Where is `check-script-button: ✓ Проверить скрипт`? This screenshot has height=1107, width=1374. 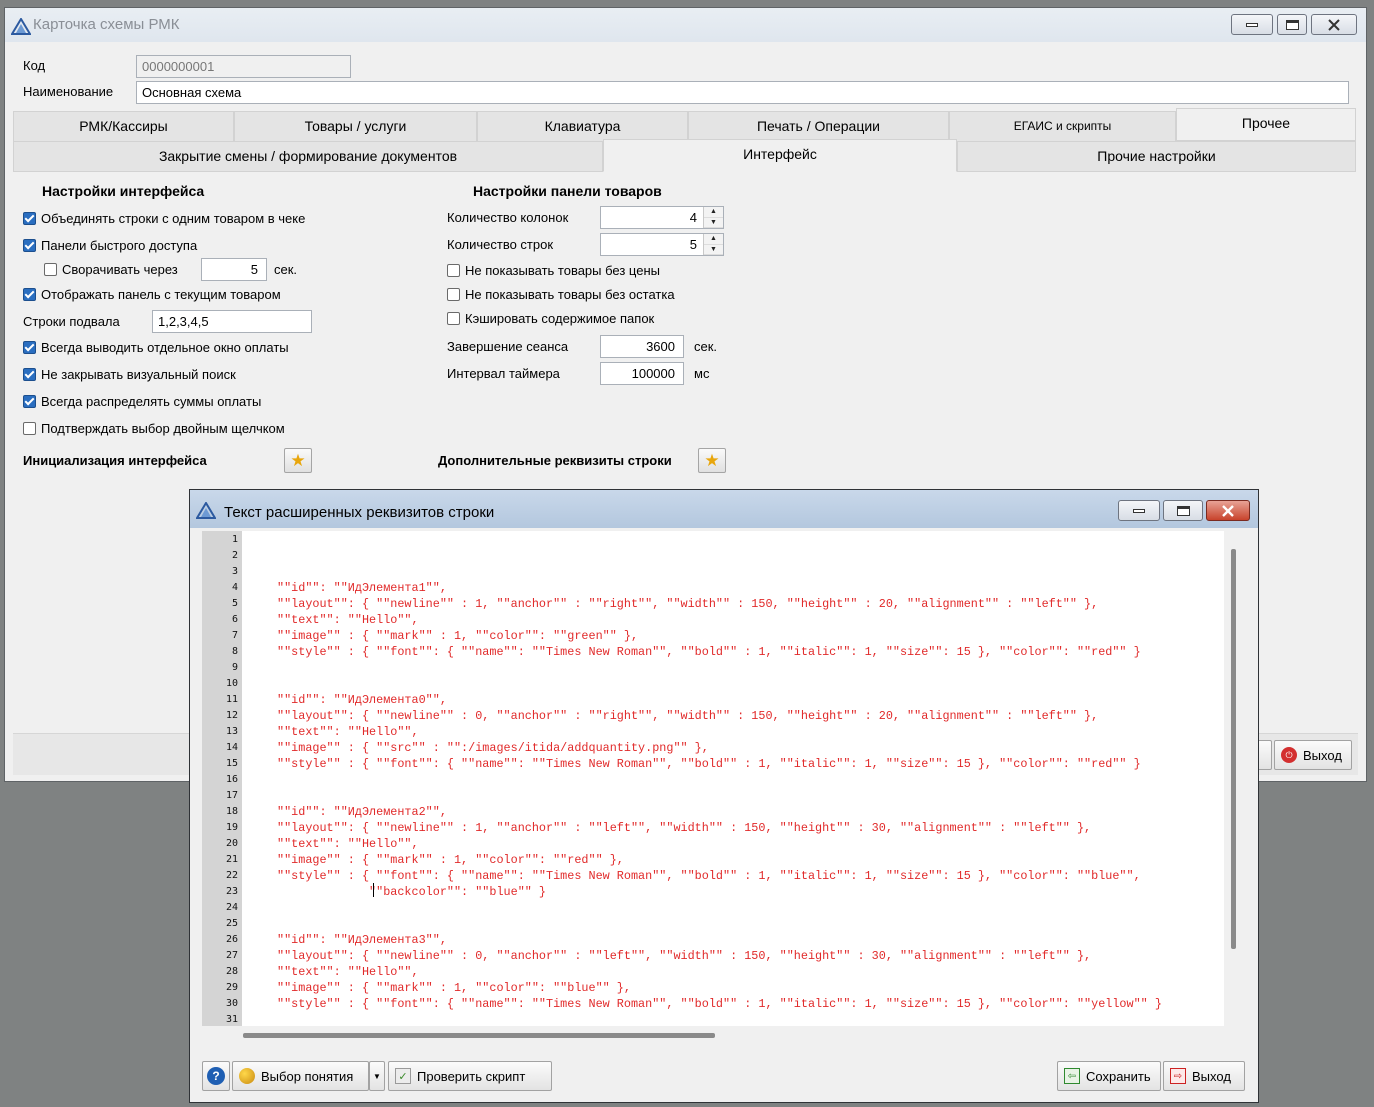 check-script-button: ✓ Проверить скрипт is located at coordinates (470, 1076).